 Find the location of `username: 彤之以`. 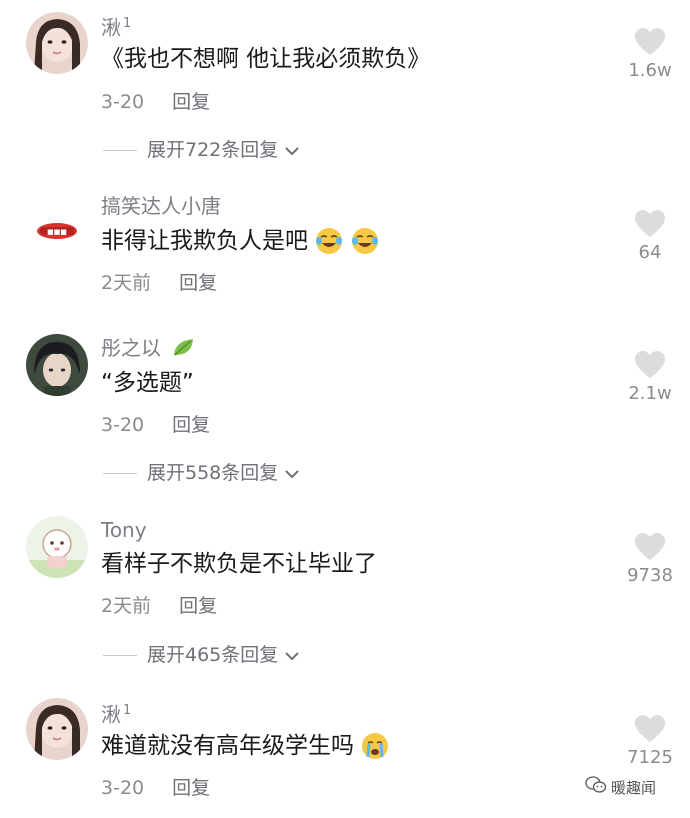

username: 彤之以 is located at coordinates (149, 349).